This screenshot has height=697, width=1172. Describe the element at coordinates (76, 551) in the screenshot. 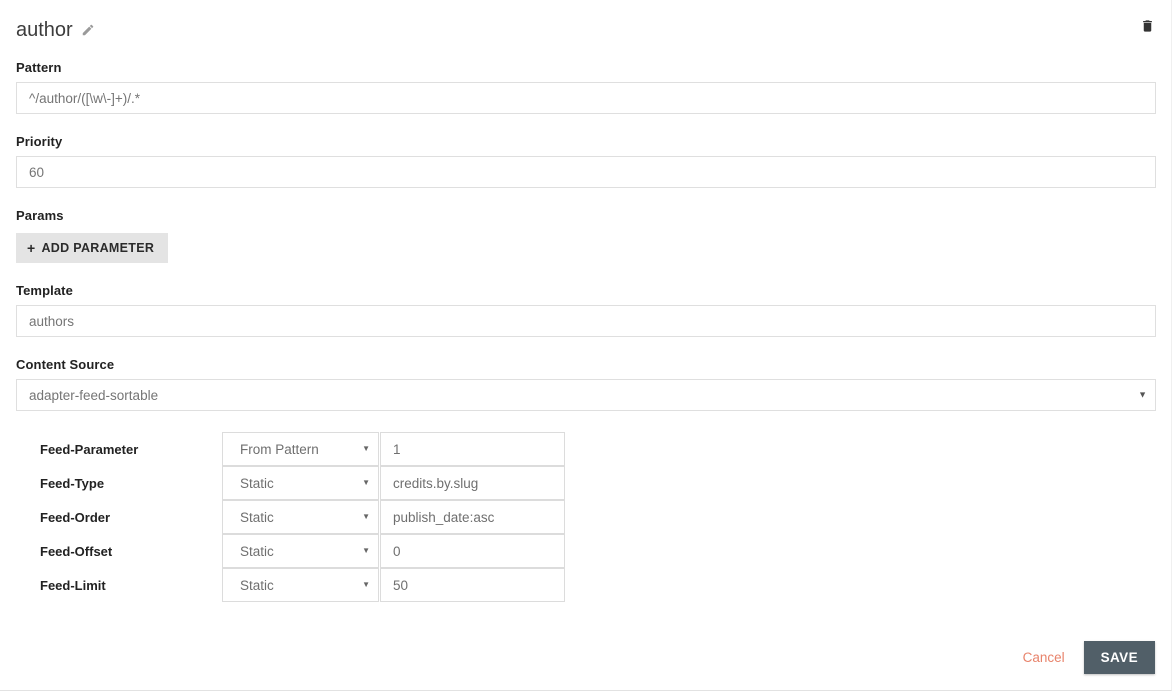

I see `feed-row-label: Feed-Offset` at that location.